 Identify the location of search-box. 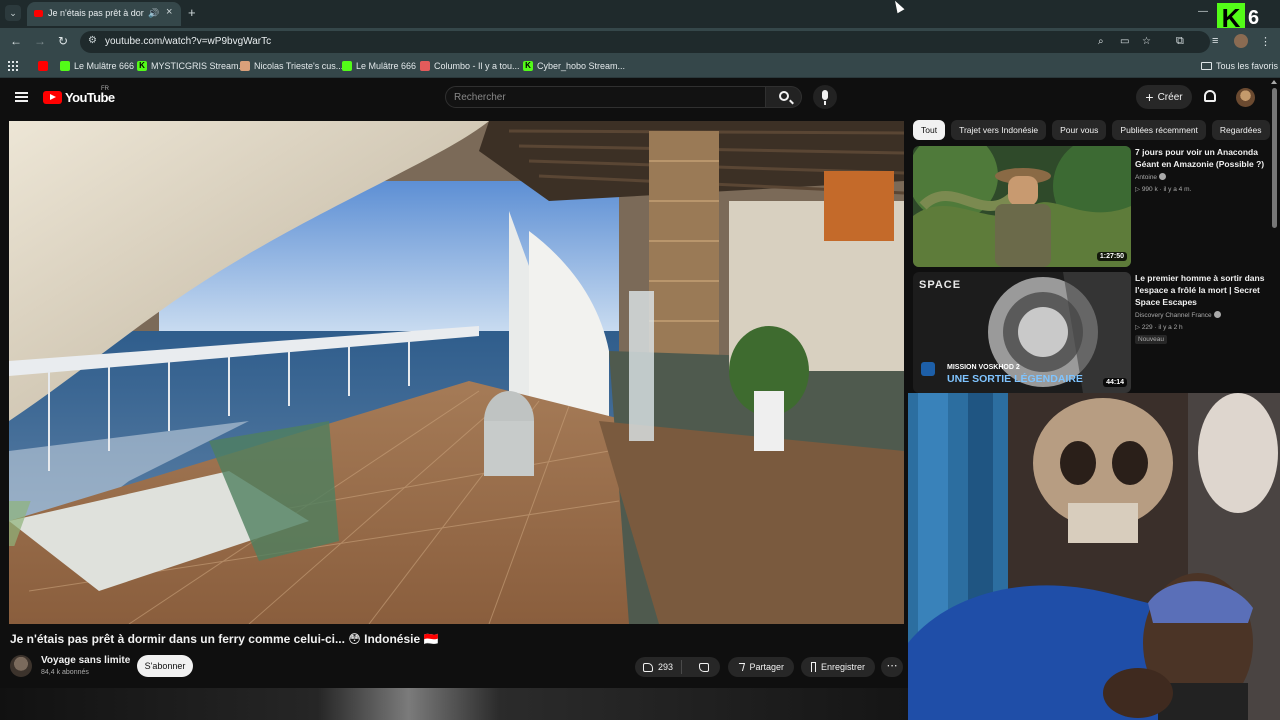
(605, 97).